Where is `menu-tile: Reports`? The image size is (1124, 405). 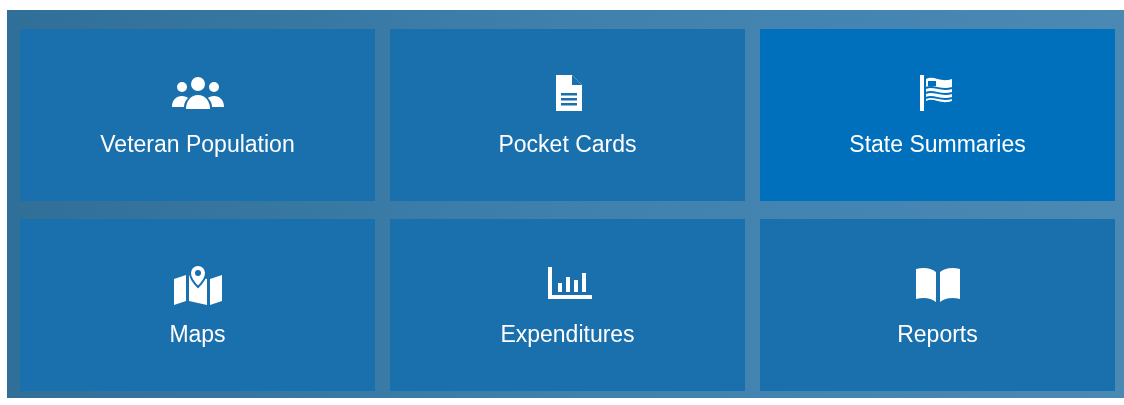 menu-tile: Reports is located at coordinates (937, 305).